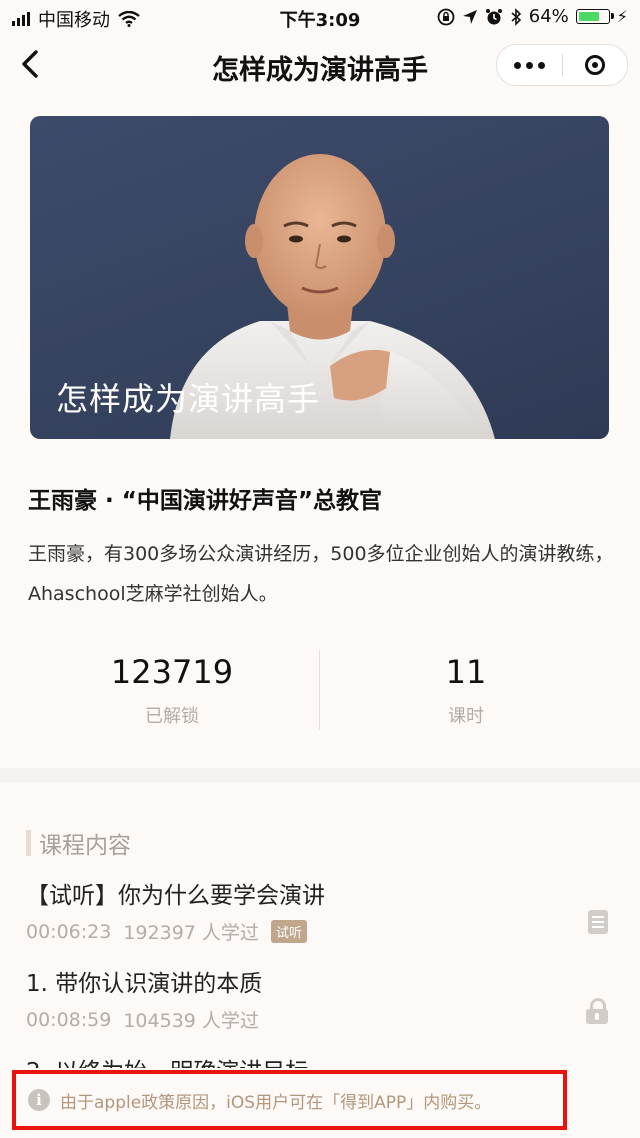  Describe the element at coordinates (276, 1102) in the screenshot. I see `purchase-notice-text: 由于apple政策原因，iOS用户可在「得到APP」内购买。` at that location.